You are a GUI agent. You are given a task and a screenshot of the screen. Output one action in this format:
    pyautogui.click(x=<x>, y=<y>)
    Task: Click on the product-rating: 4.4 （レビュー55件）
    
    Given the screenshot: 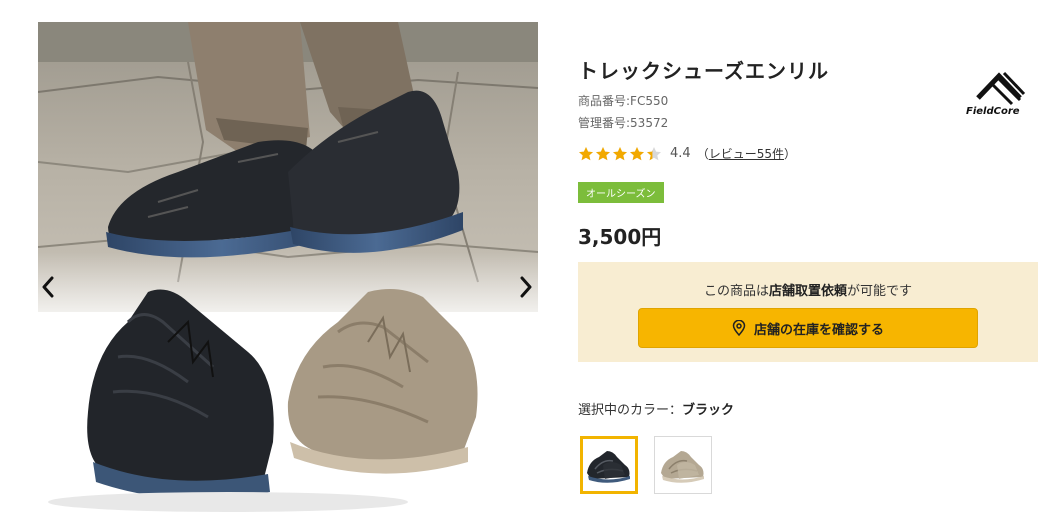 What is the action you would take?
    pyautogui.click(x=687, y=153)
    